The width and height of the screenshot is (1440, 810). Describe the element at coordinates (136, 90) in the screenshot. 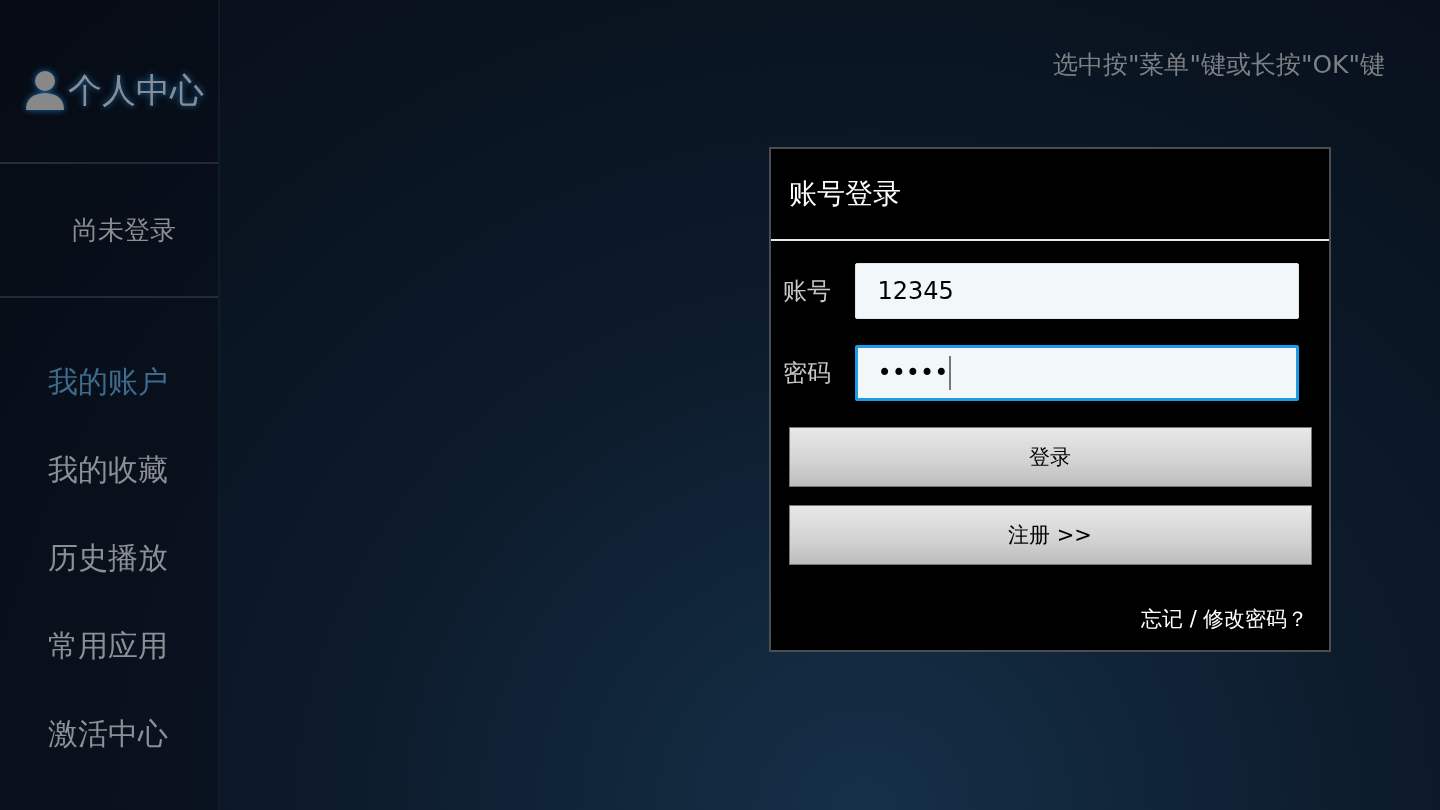

I see `sidebar-title: 个人中心` at that location.